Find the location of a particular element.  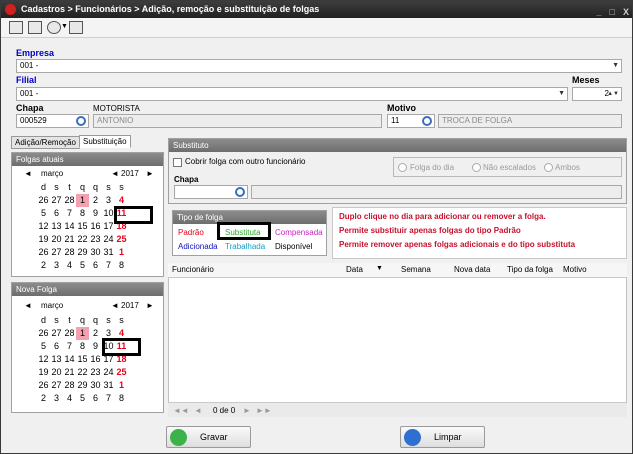

calendar-day: 4 is located at coordinates (69, 265).